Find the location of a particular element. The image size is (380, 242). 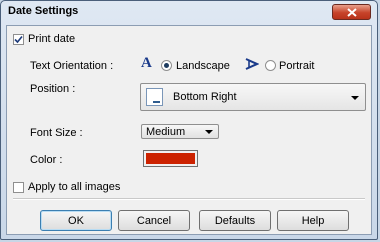

portrait-label: Portrait is located at coordinates (296, 66).